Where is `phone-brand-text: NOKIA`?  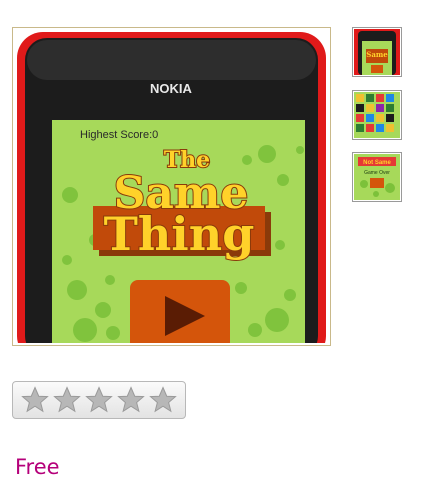
phone-brand-text: NOKIA is located at coordinates (171, 88).